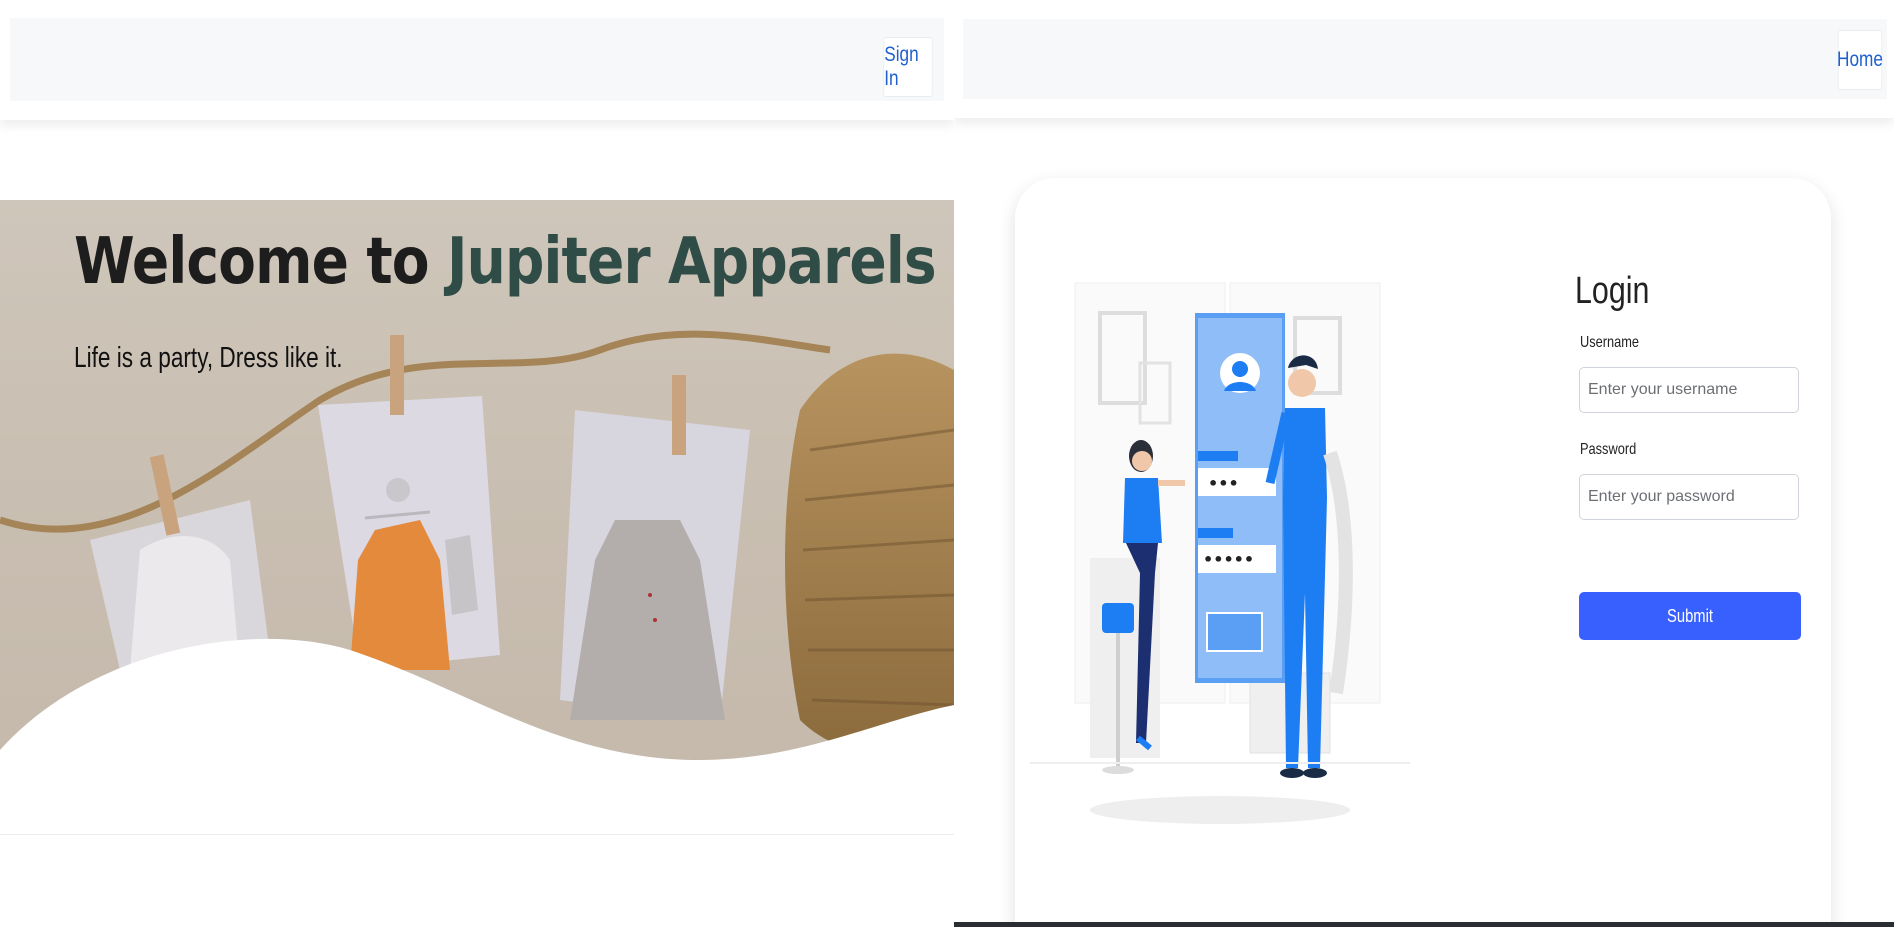 The height and width of the screenshot is (927, 1894). What do you see at coordinates (655, 565) in the screenshot?
I see `clothing-card-grey-dress` at bounding box center [655, 565].